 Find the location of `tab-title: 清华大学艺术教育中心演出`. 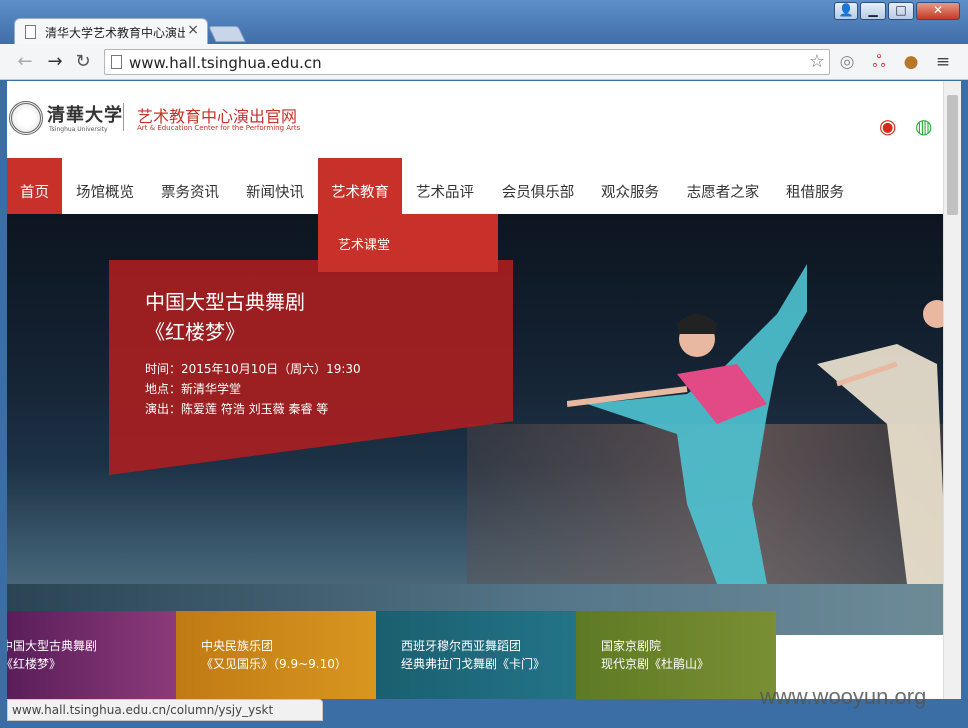

tab-title: 清华大学艺术教育中心演出 is located at coordinates (115, 33).